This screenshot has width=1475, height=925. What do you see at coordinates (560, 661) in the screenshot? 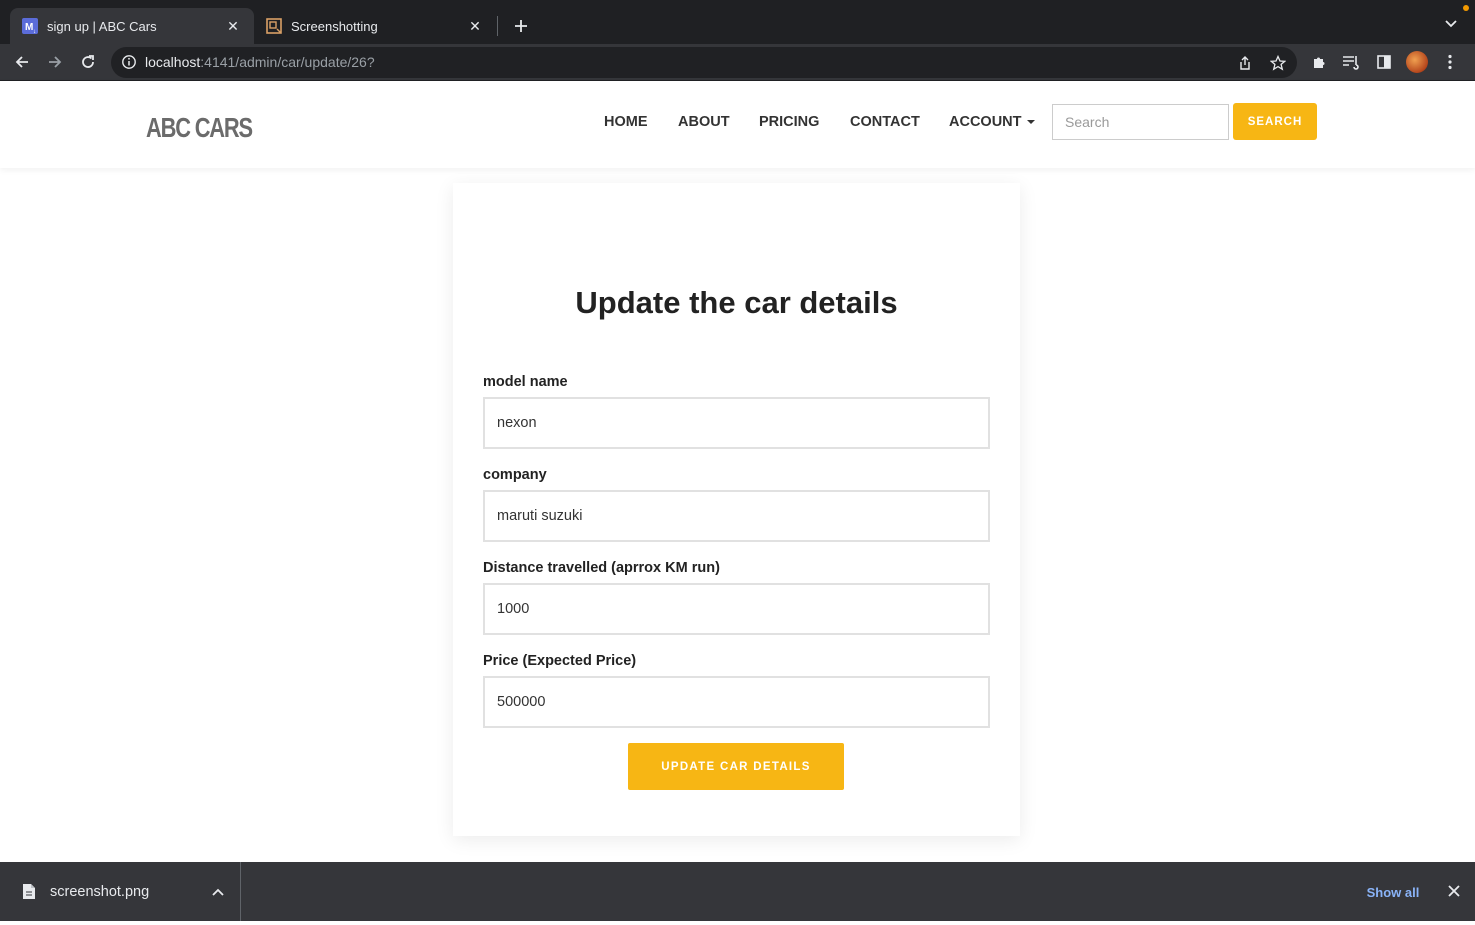
I see `price-label: Price (Expected Price)` at bounding box center [560, 661].